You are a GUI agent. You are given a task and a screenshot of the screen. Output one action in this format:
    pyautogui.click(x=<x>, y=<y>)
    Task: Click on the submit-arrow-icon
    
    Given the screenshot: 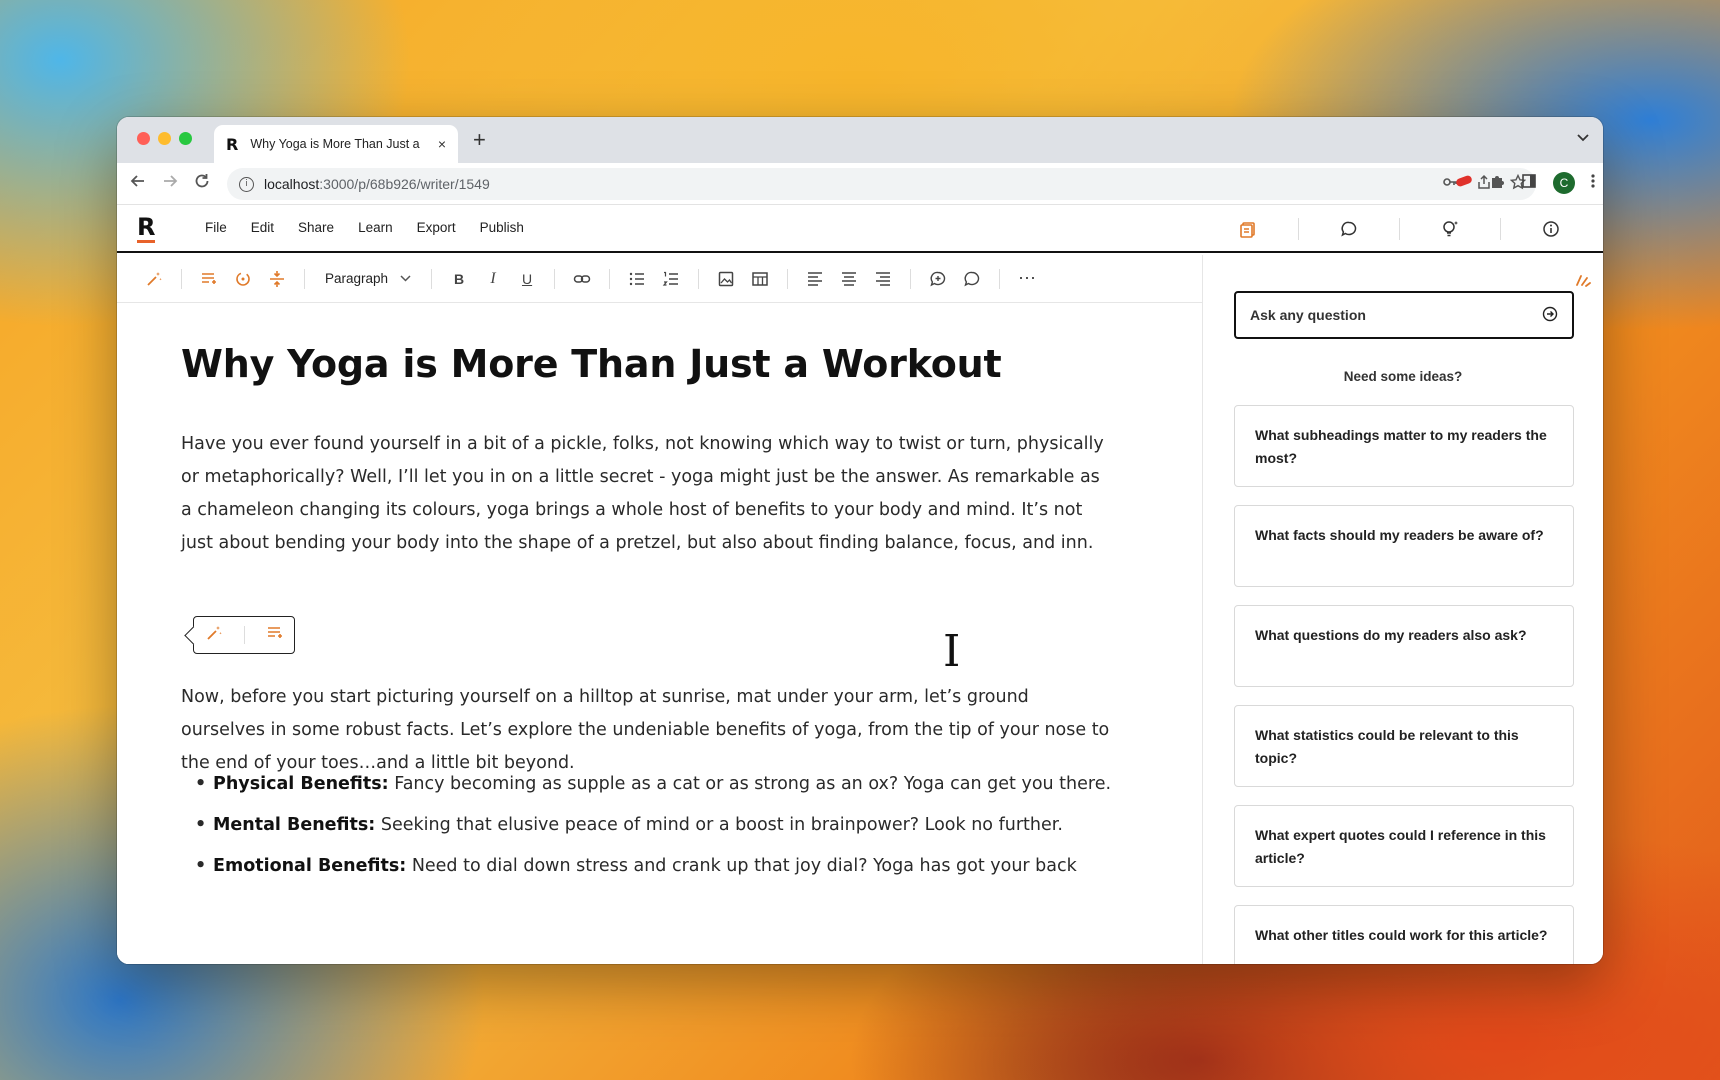 What is the action you would take?
    pyautogui.click(x=1550, y=315)
    